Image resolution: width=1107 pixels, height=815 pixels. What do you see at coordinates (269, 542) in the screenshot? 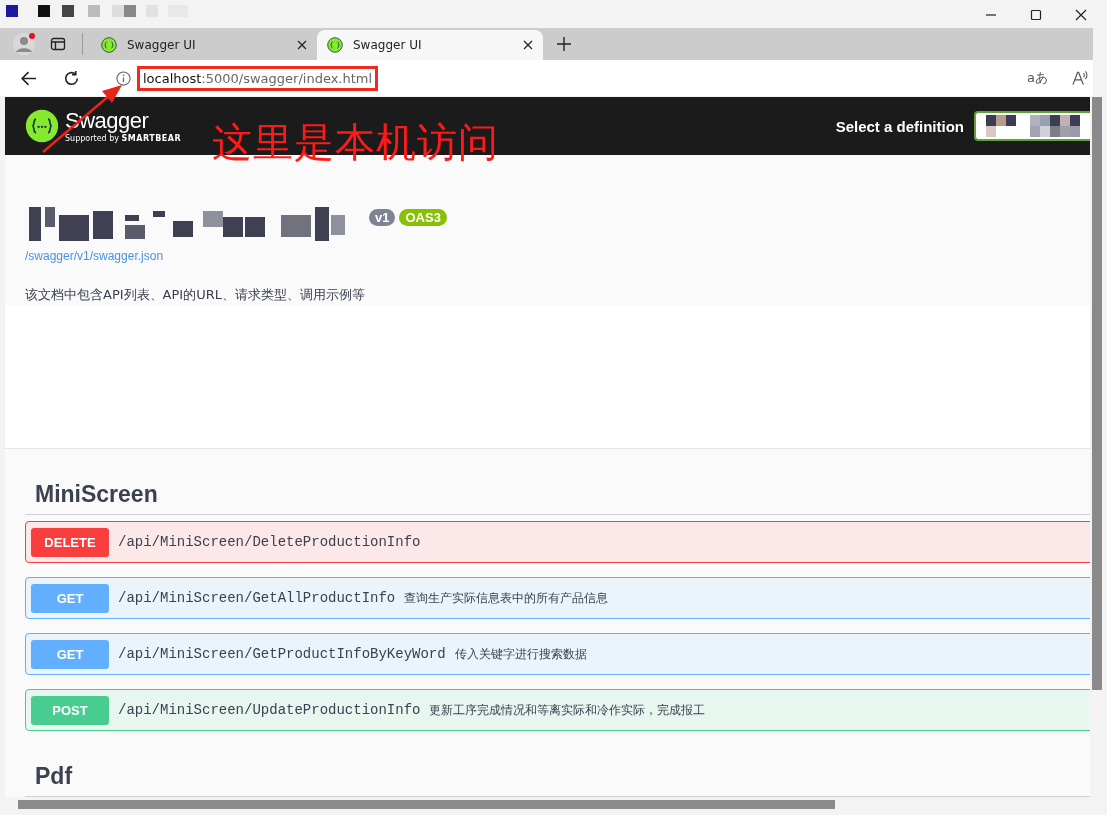
I see `endpoint-path: /api/MiniScreen/DeleteProductionInfo` at bounding box center [269, 542].